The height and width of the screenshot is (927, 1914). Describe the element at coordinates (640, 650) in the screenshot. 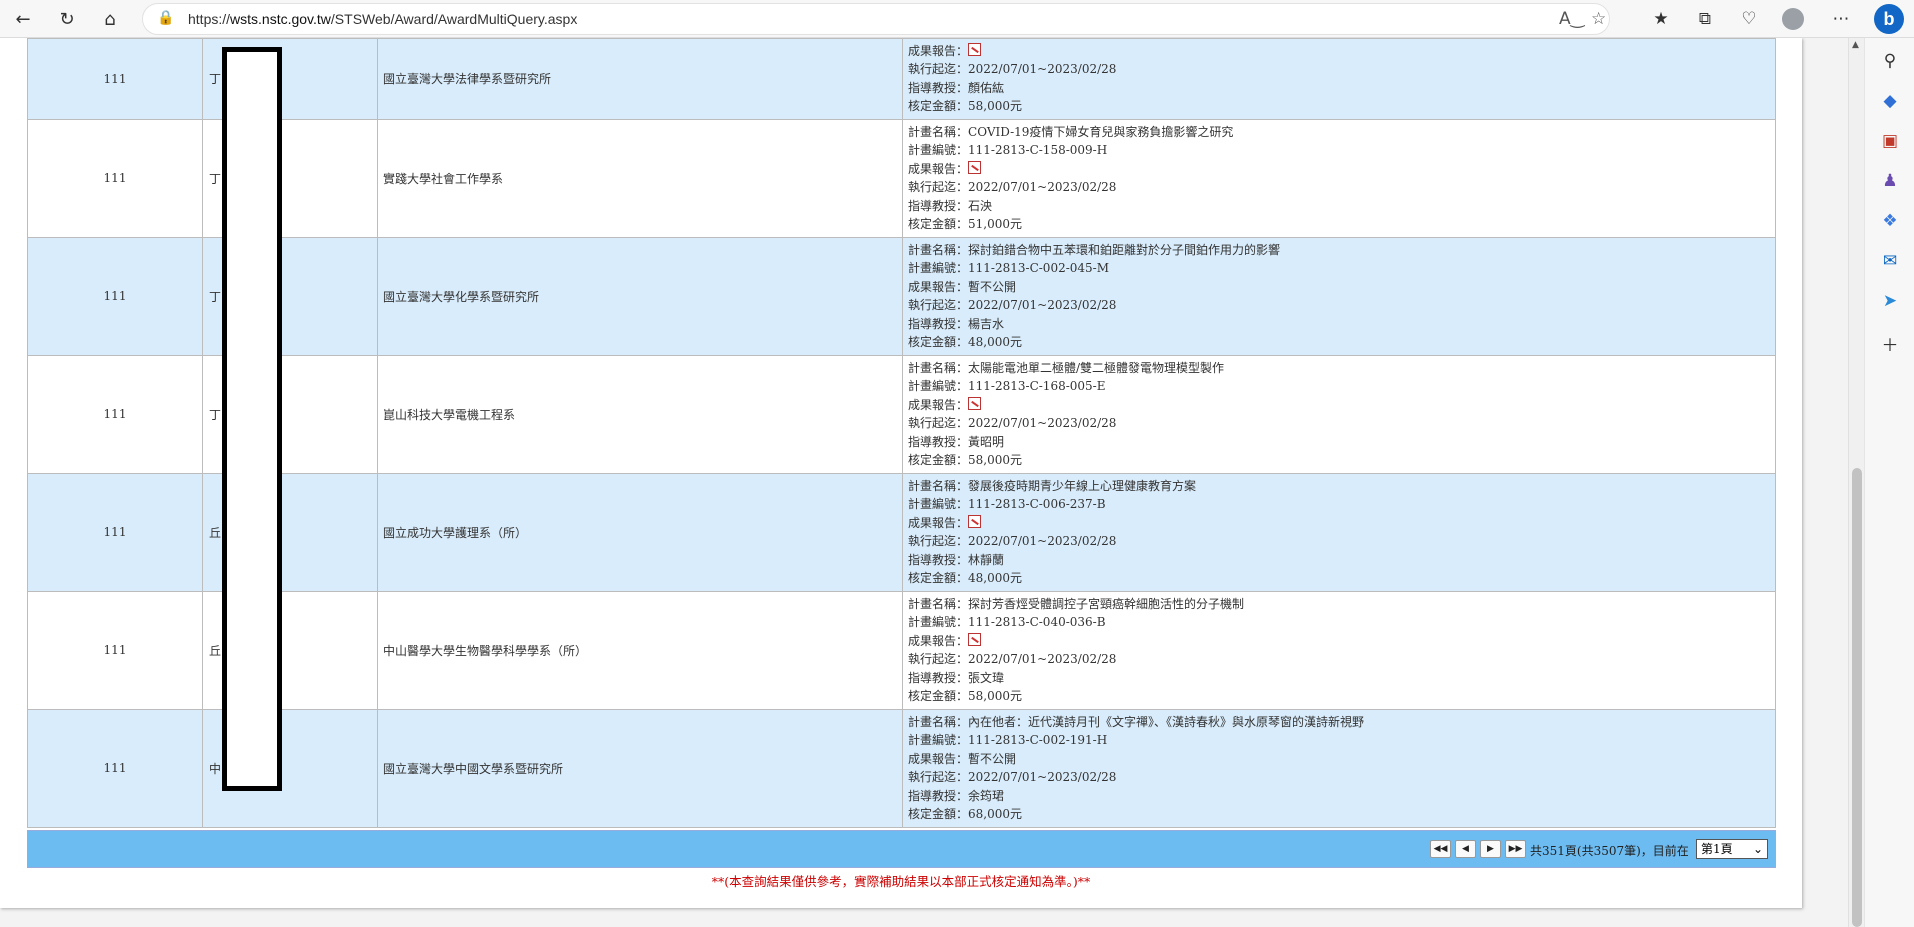

I see `school-cell: 中山醫學大學生物醫學科學學系（所）` at that location.